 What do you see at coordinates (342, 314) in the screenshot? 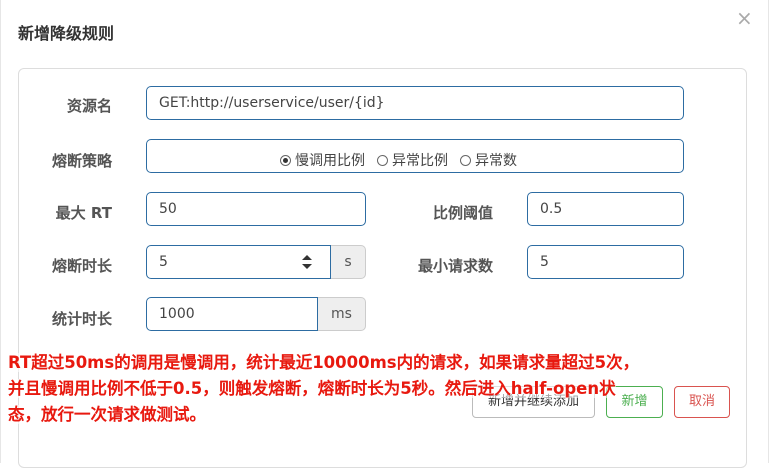
I see `stat-duration-unit: ms` at bounding box center [342, 314].